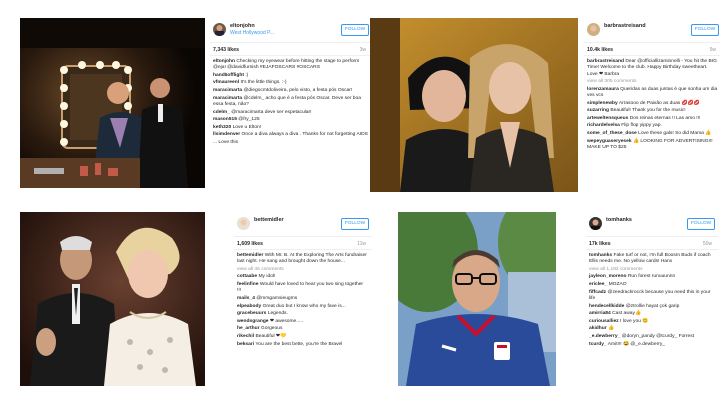 This screenshot has height=405, width=720. What do you see at coordinates (302, 270) in the screenshot?
I see `view-all-comments-link: view all 45 comments` at bounding box center [302, 270].